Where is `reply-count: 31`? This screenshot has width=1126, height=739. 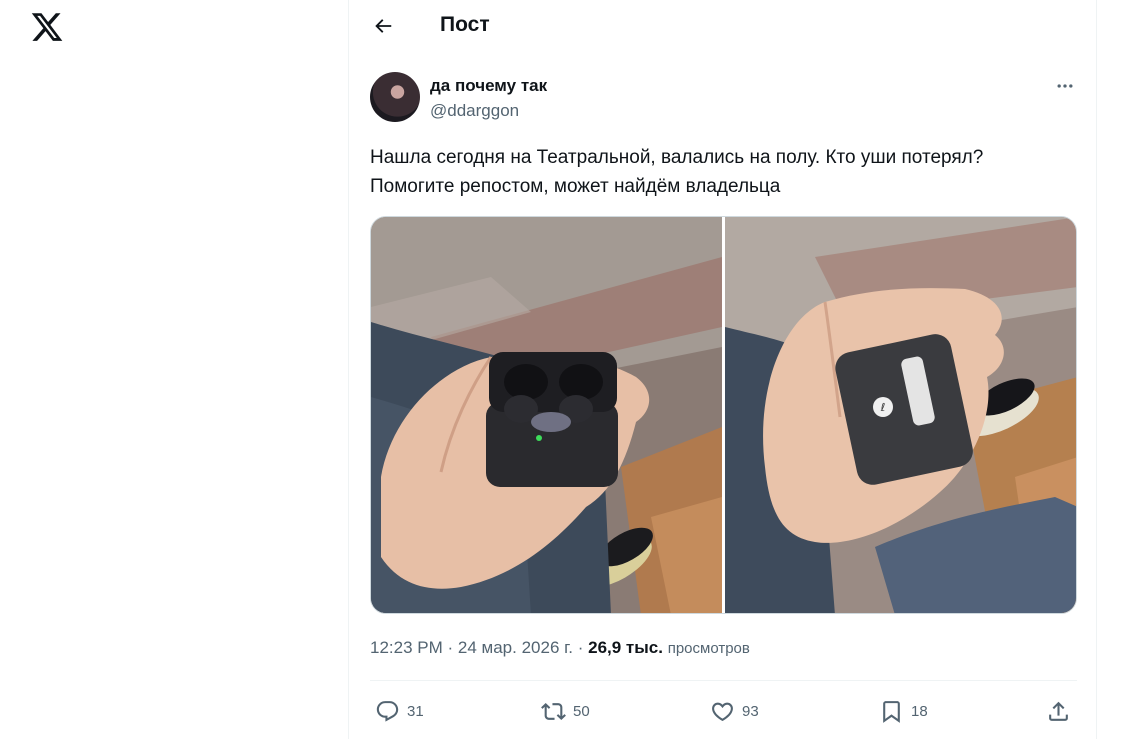
reply-count: 31 is located at coordinates (415, 711).